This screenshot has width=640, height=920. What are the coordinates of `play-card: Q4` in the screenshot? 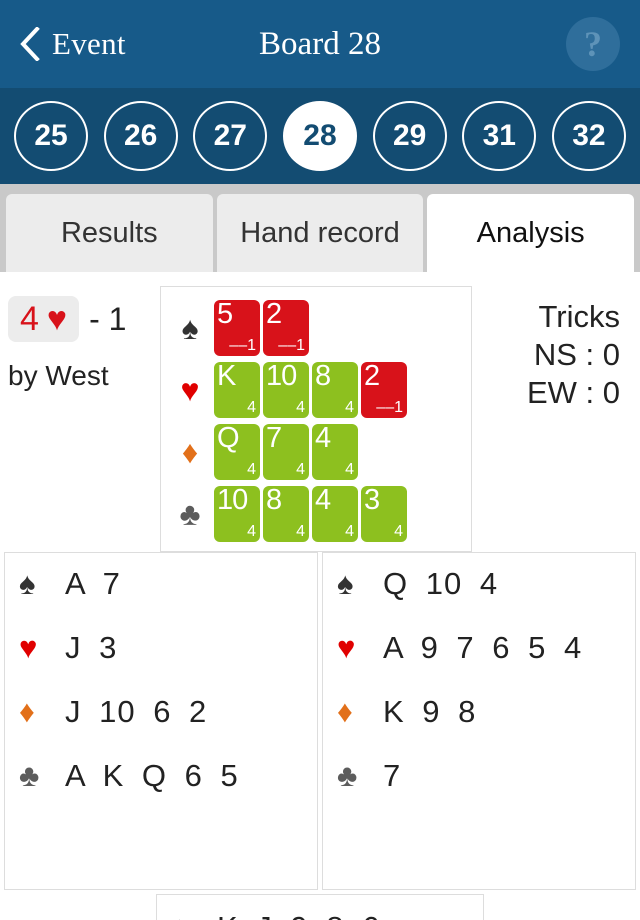 It's located at (237, 451).